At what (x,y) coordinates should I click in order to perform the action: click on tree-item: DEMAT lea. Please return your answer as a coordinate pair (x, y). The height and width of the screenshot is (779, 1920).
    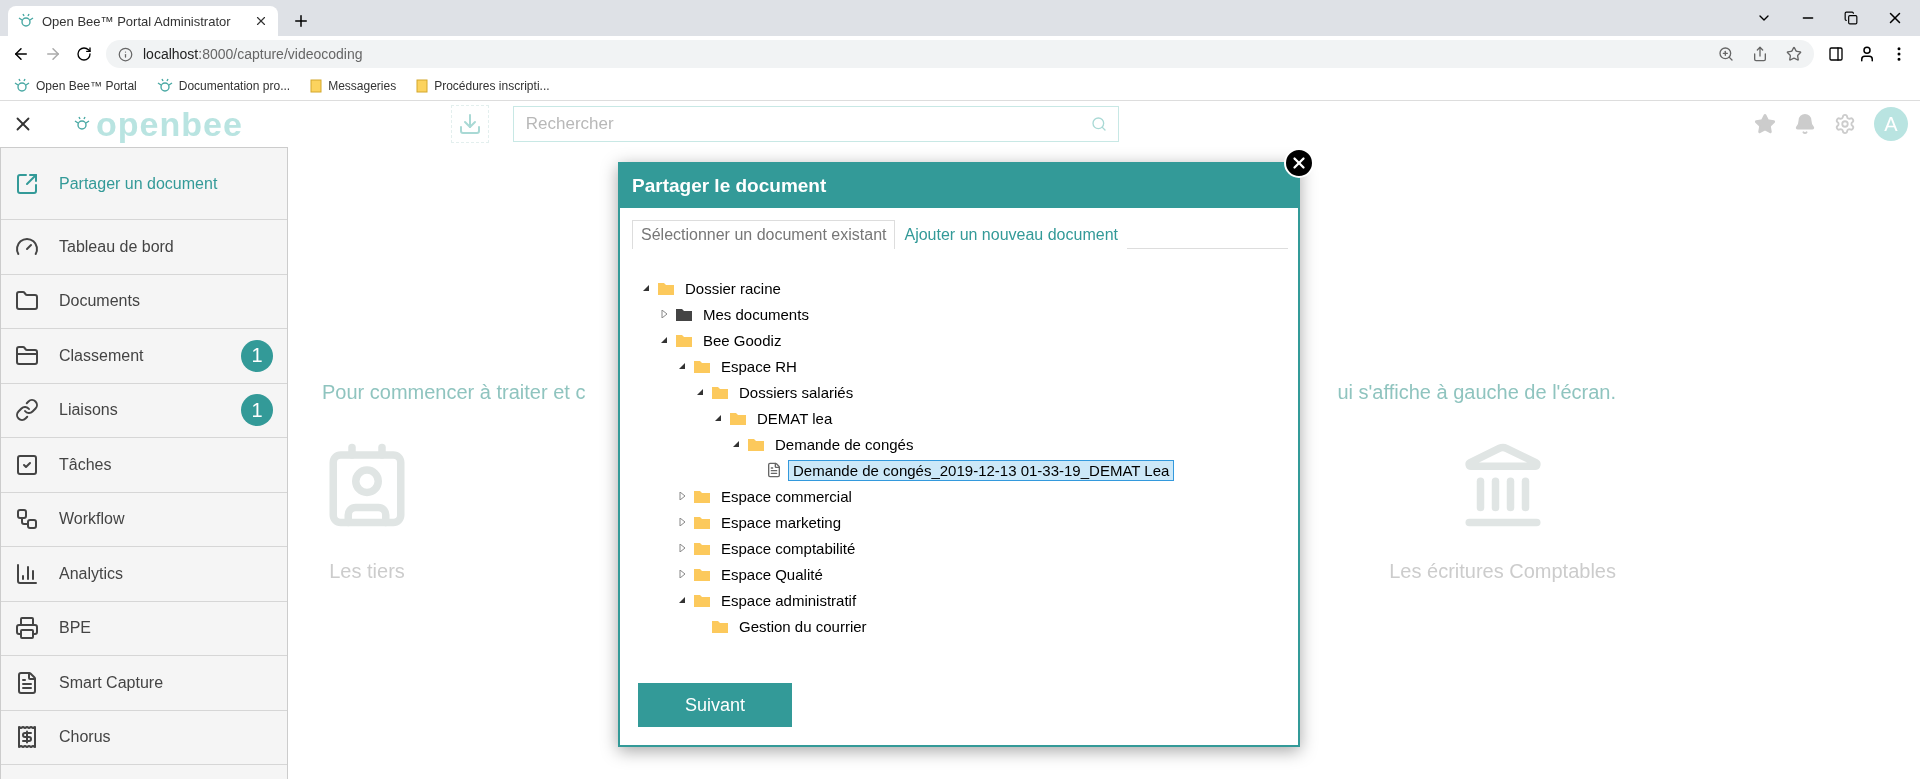
    Looking at the image, I should click on (795, 418).